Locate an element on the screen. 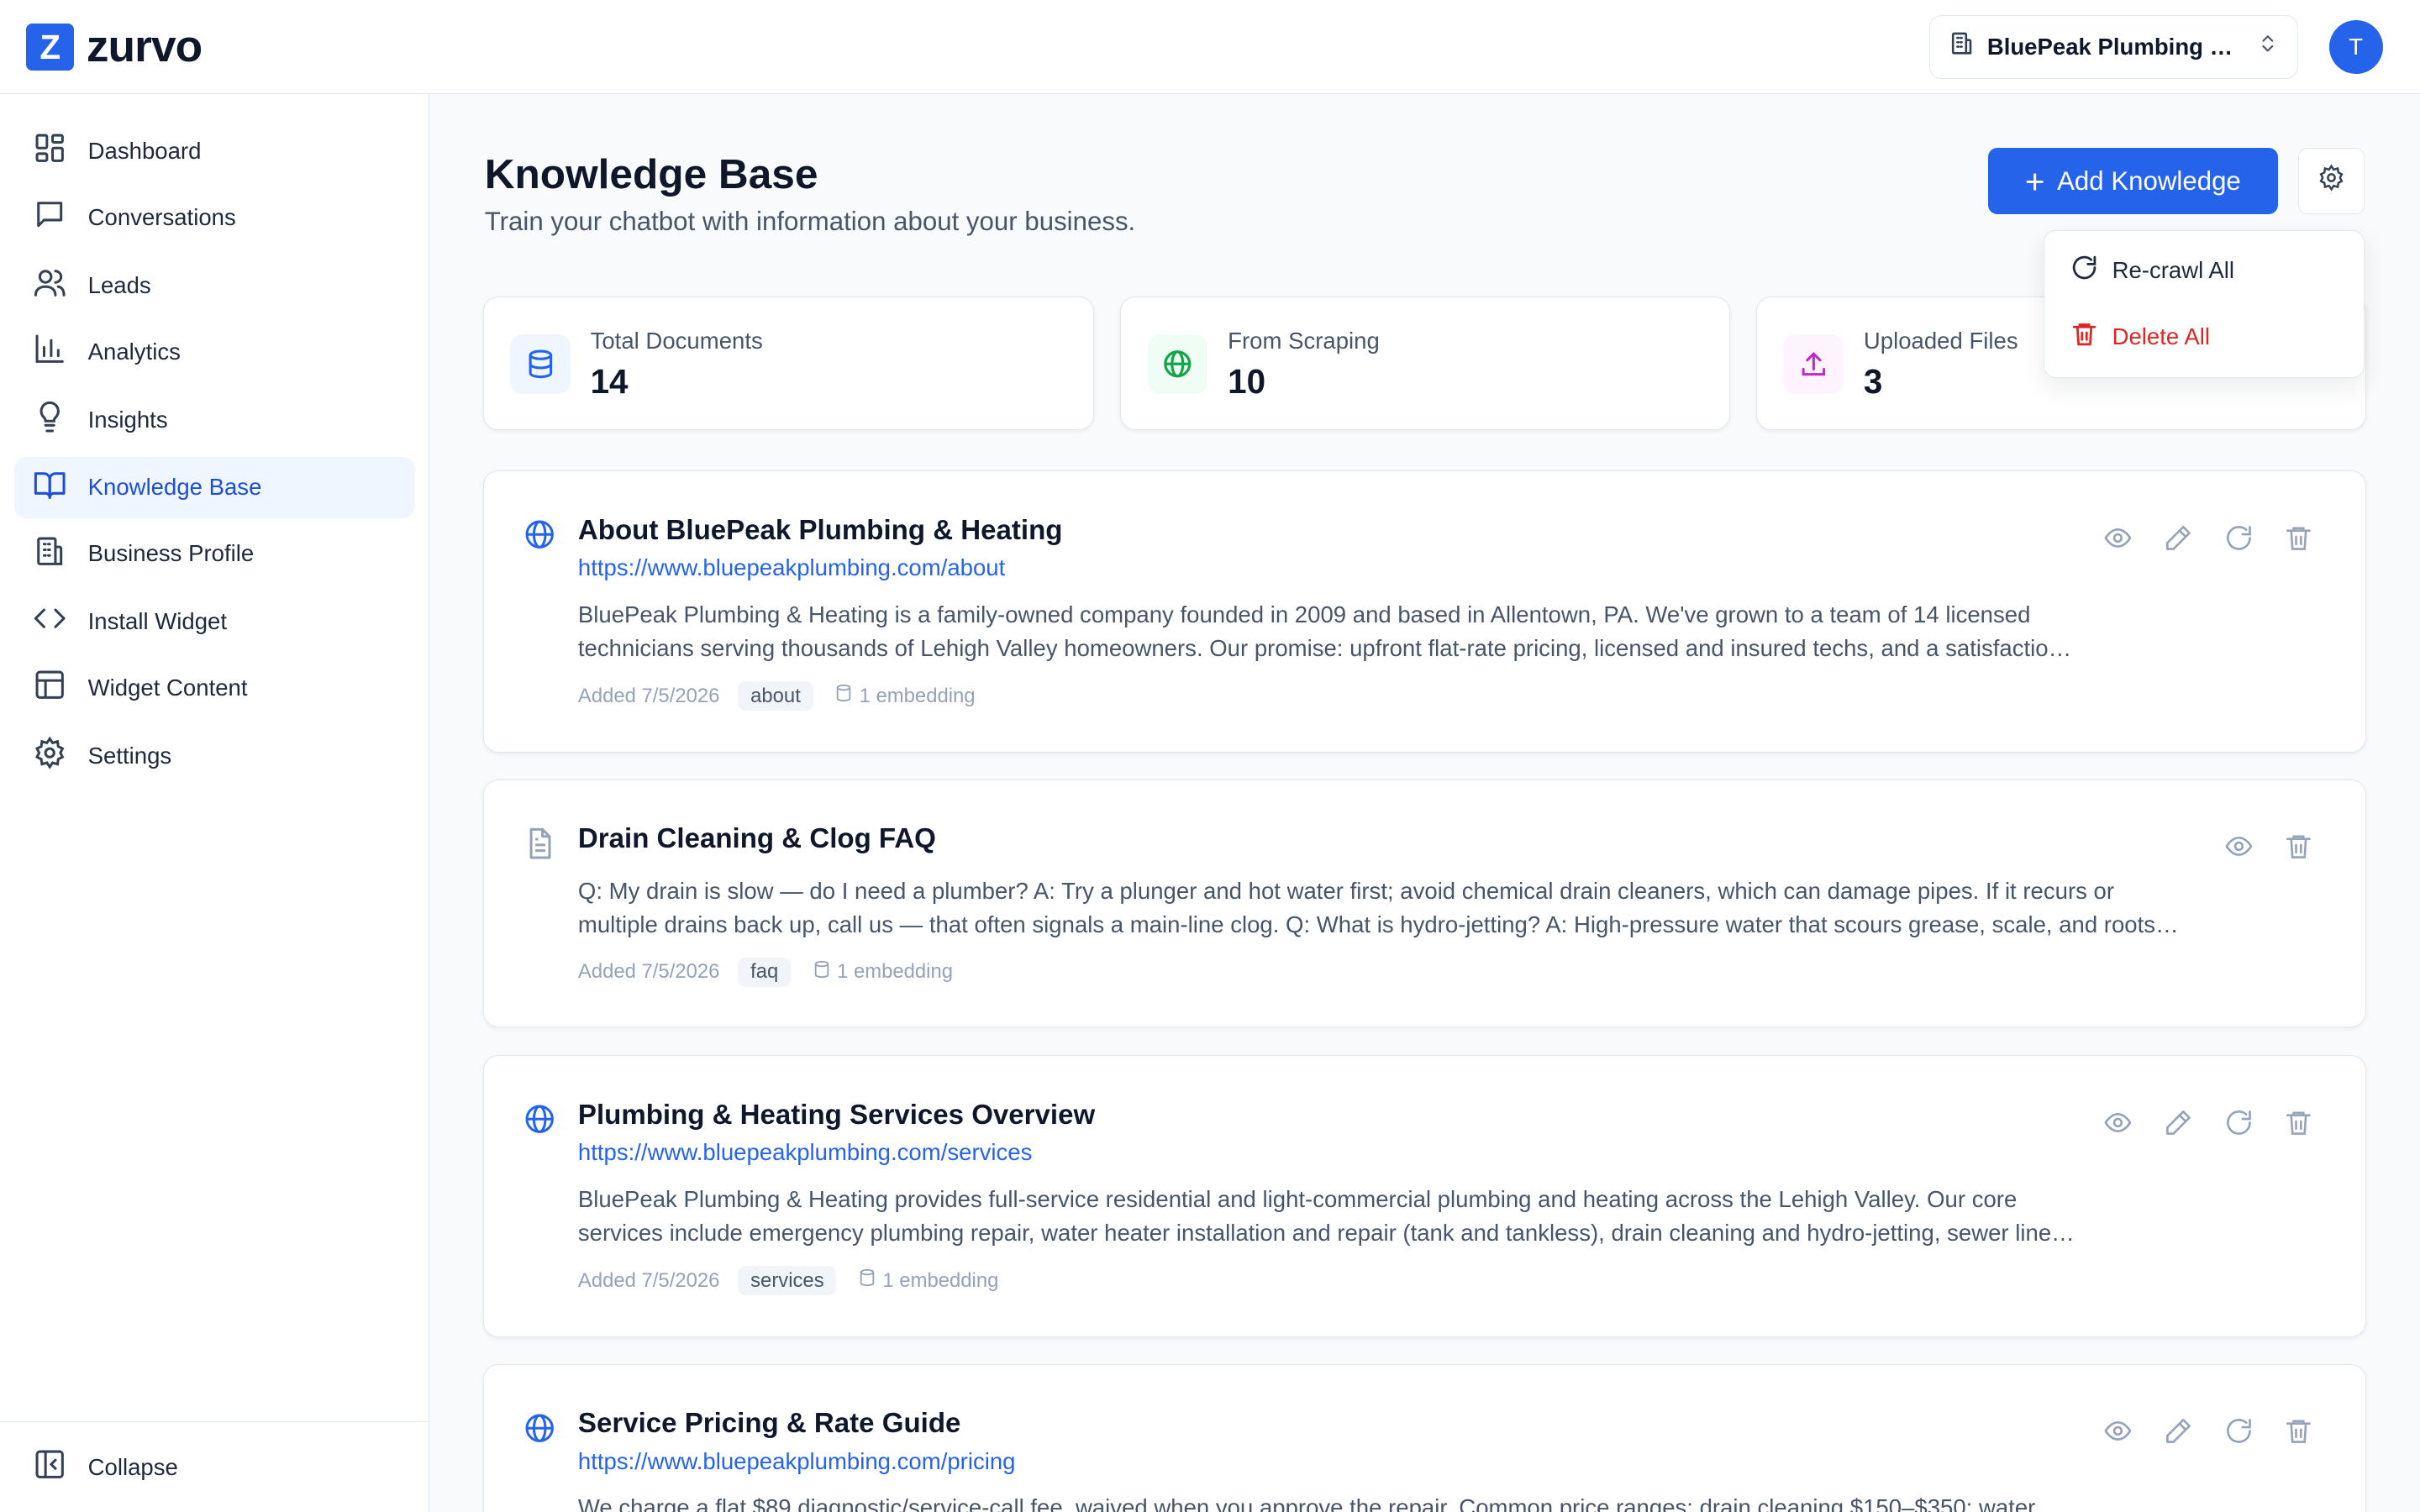 Image resolution: width=2420 pixels, height=1512 pixels. sidebar-item-label: Settings is located at coordinates (129, 755).